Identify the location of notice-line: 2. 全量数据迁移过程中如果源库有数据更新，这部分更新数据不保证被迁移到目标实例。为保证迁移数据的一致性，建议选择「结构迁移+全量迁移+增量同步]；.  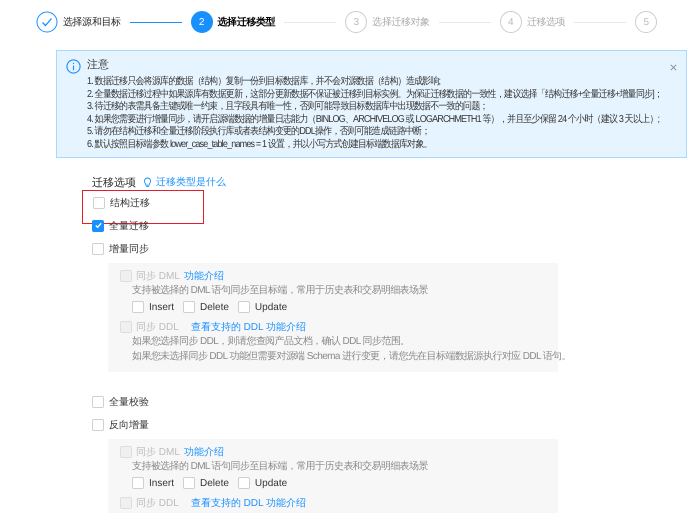
(374, 94).